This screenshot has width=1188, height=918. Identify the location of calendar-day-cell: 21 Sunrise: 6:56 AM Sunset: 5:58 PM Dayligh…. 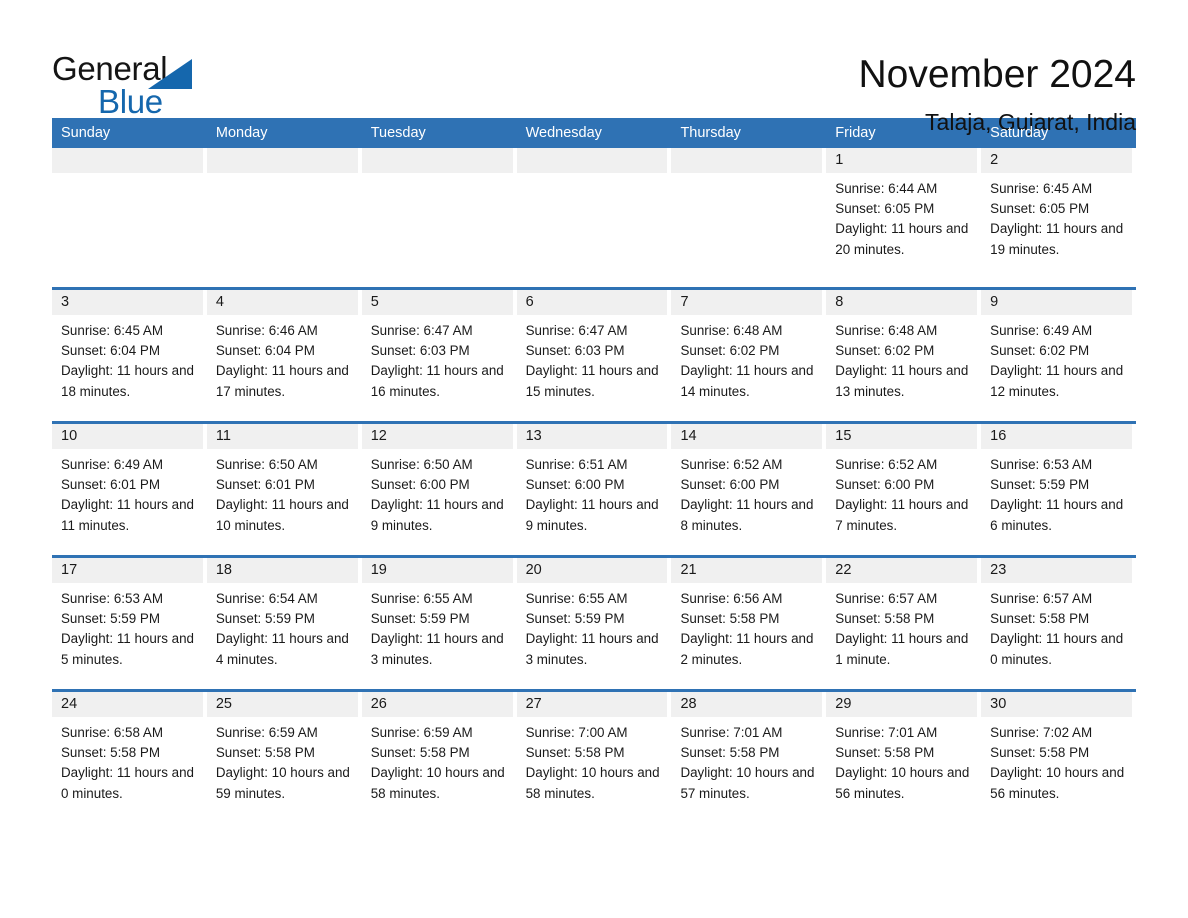
(748, 623).